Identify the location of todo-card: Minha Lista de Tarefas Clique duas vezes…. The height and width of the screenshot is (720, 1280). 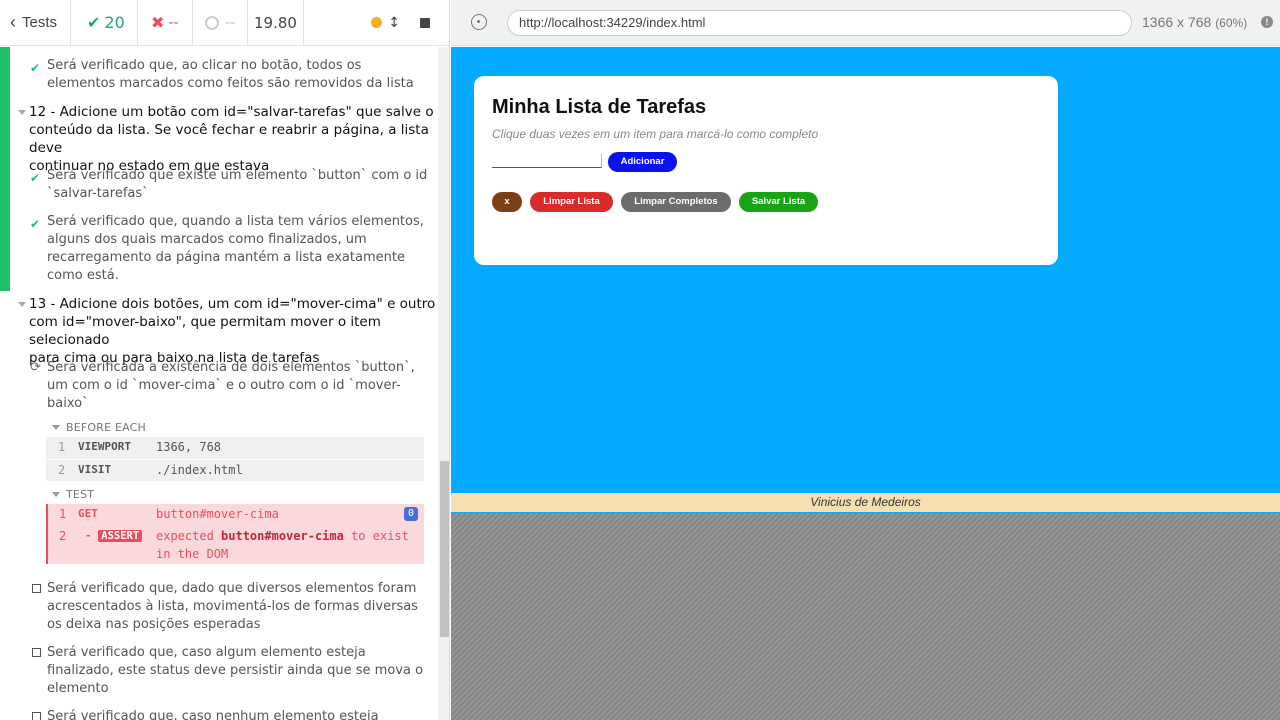
(766, 170).